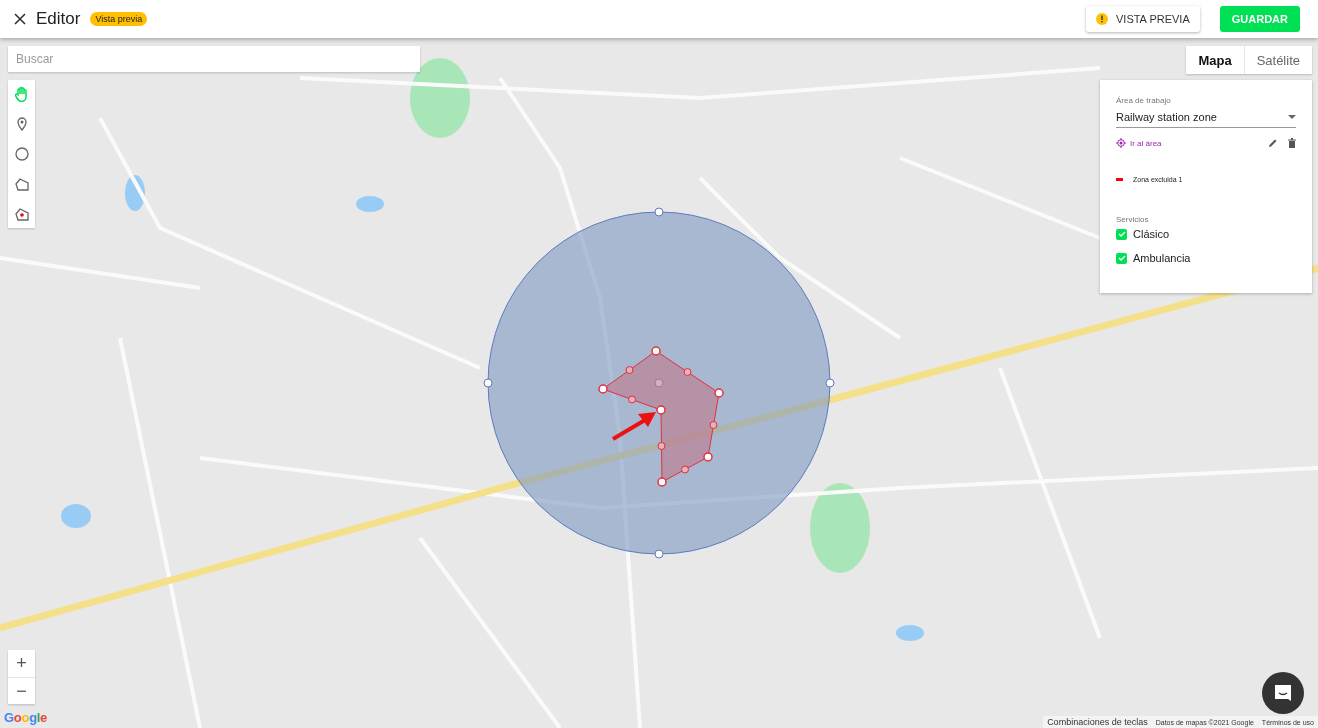 The width and height of the screenshot is (1318, 728). I want to click on area-label: Área de trabajo, so click(1144, 100).